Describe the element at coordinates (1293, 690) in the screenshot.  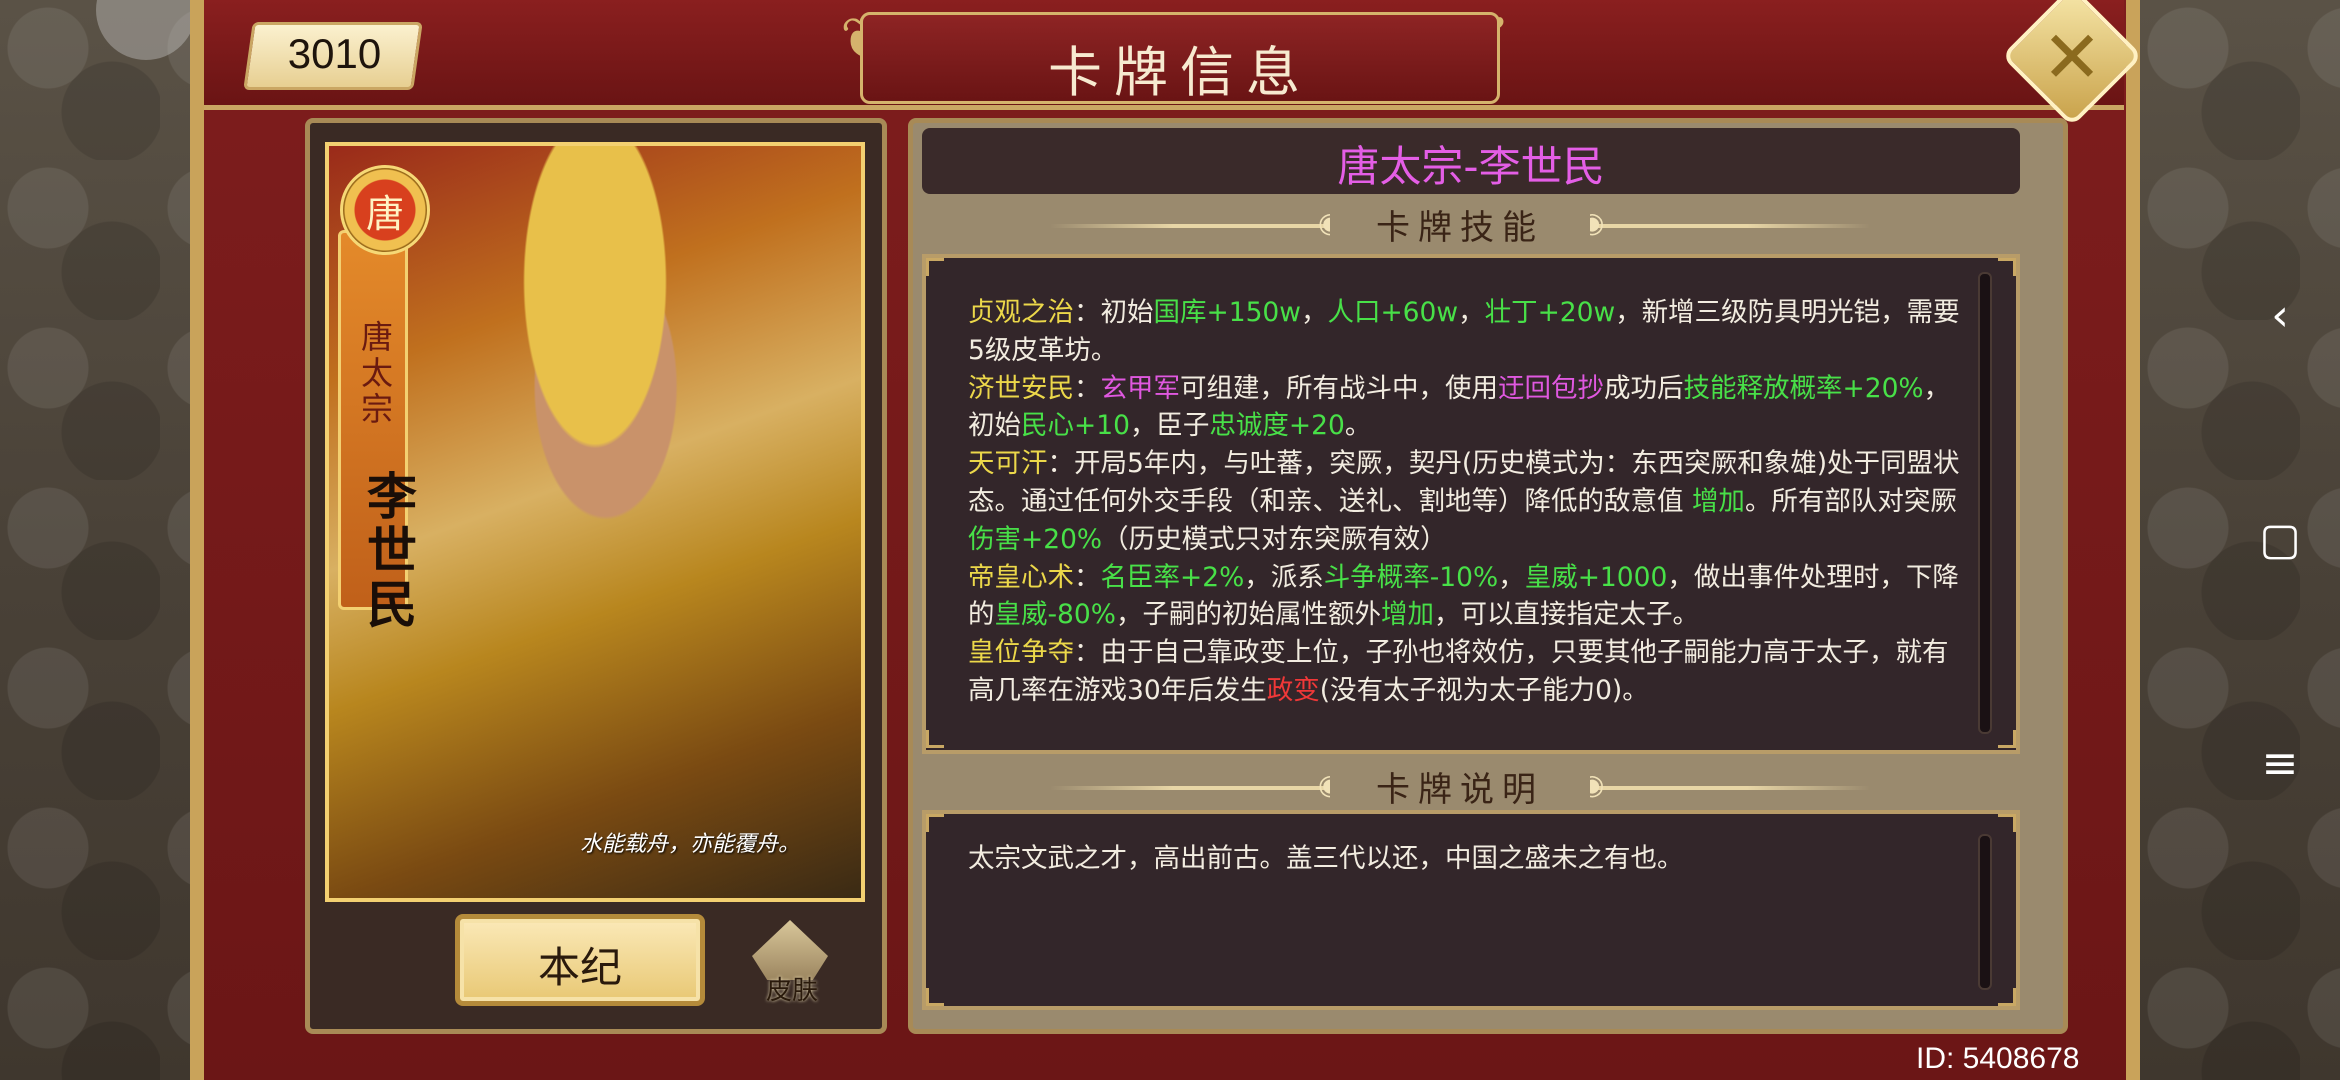
I see `skill-text: 政变` at that location.